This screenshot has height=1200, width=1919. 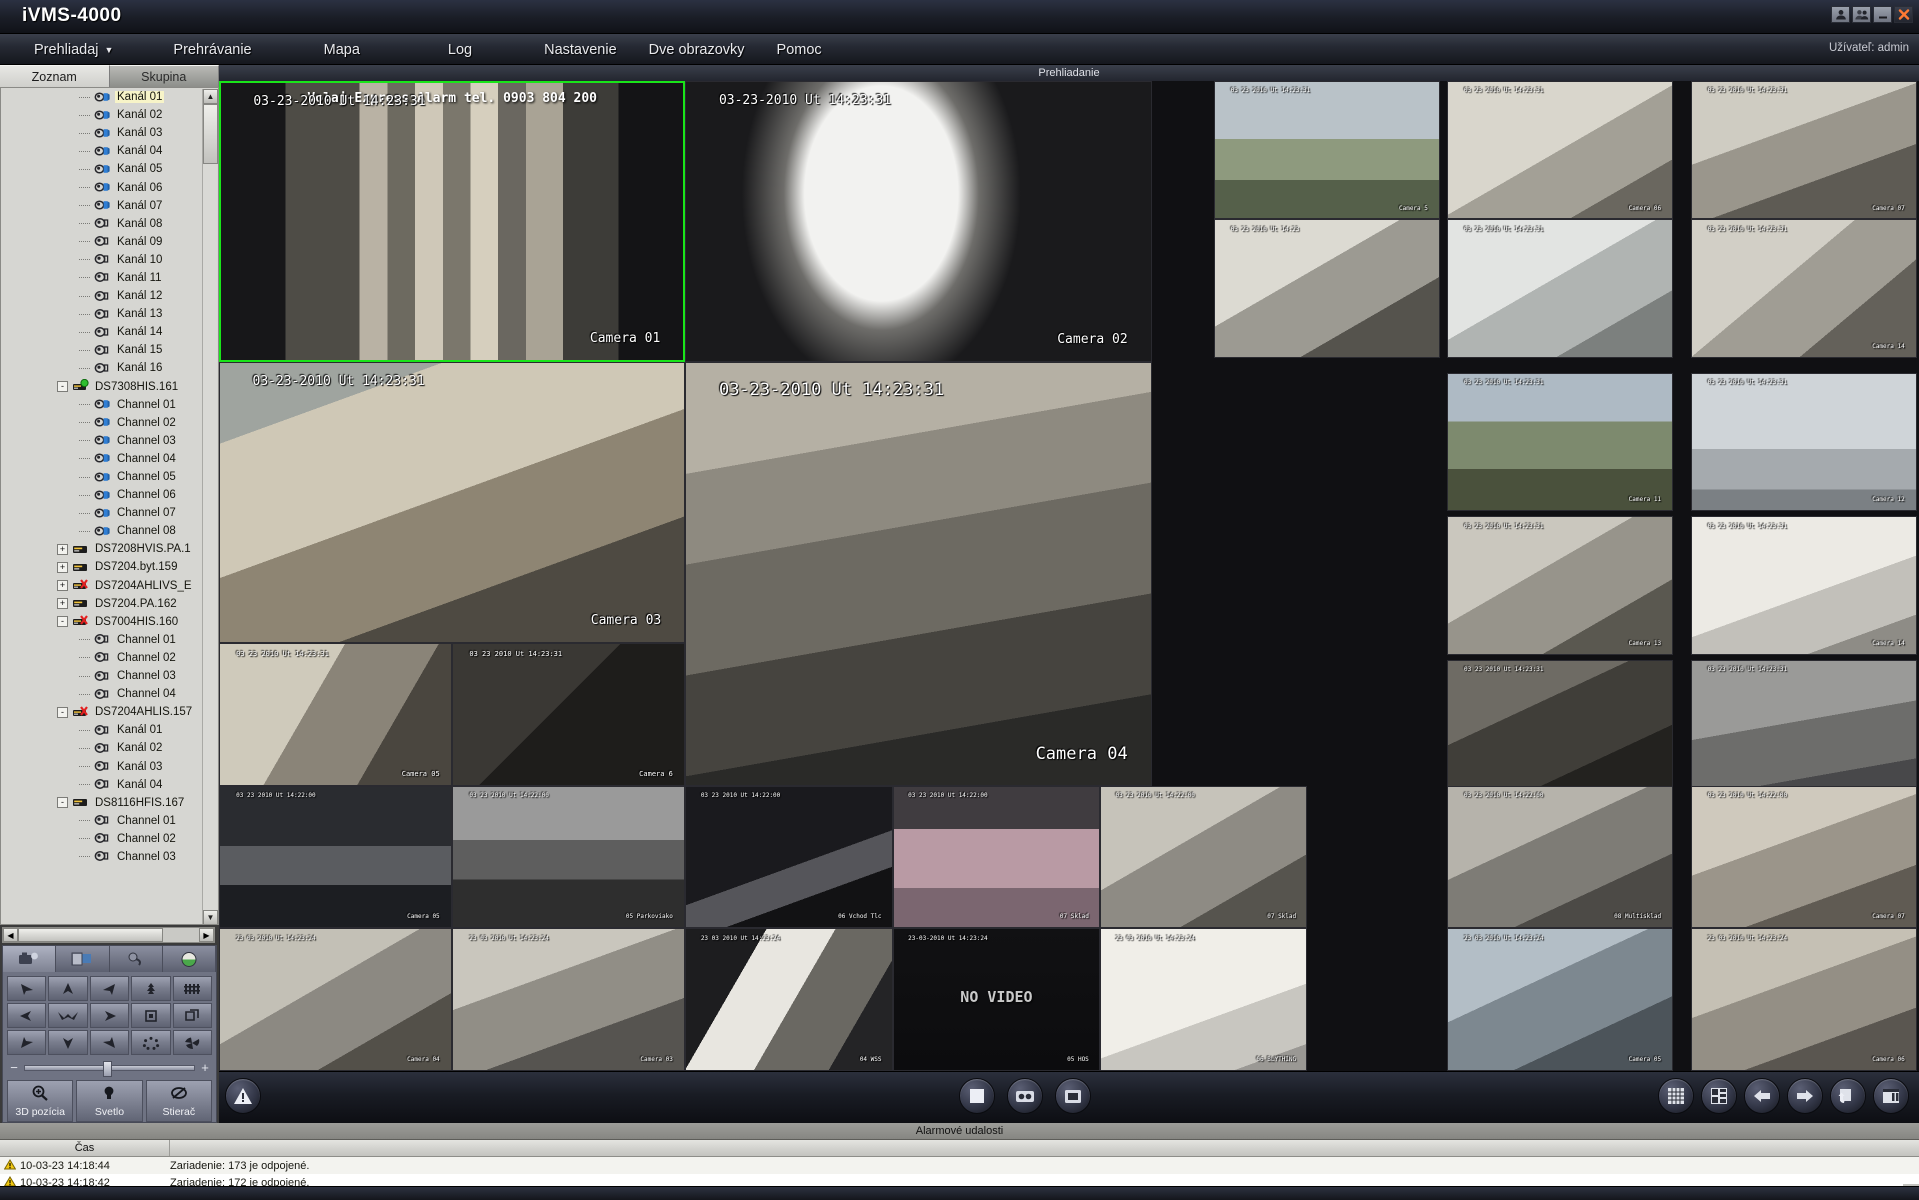 What do you see at coordinates (10, 935) in the screenshot?
I see `scroll-left-icon: ◀` at bounding box center [10, 935].